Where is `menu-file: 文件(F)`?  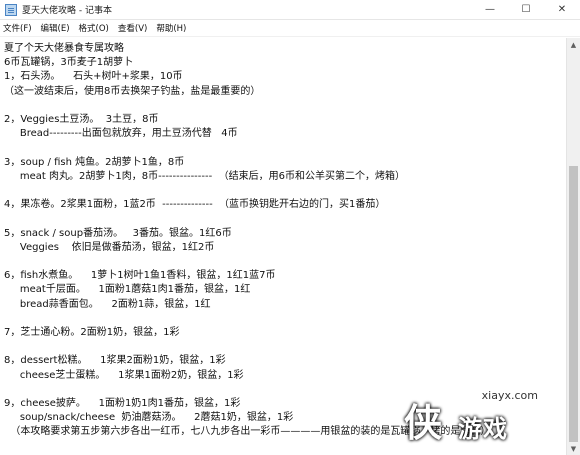 menu-file: 文件(F) is located at coordinates (17, 28).